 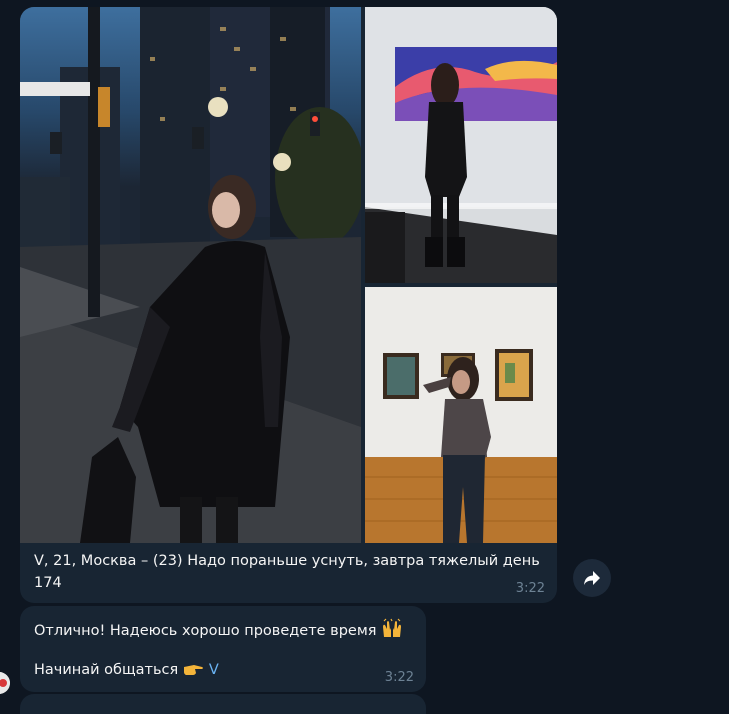 I want to click on reply-text: Отлично! Надеюсь хорошо проведете время, so click(x=205, y=631).